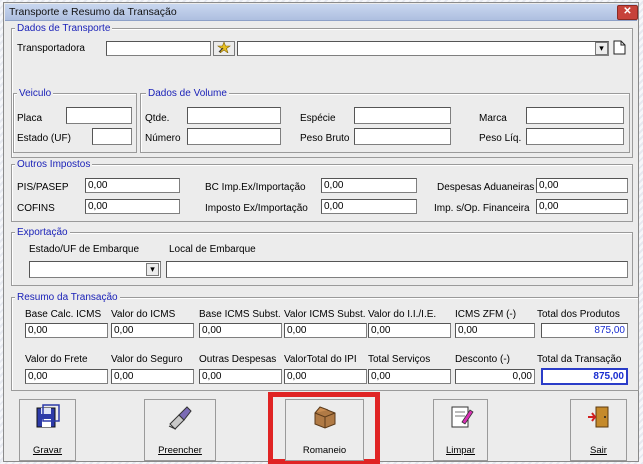 Image resolution: width=643 pixels, height=464 pixels. What do you see at coordinates (324, 417) in the screenshot?
I see `package-box-icon` at bounding box center [324, 417].